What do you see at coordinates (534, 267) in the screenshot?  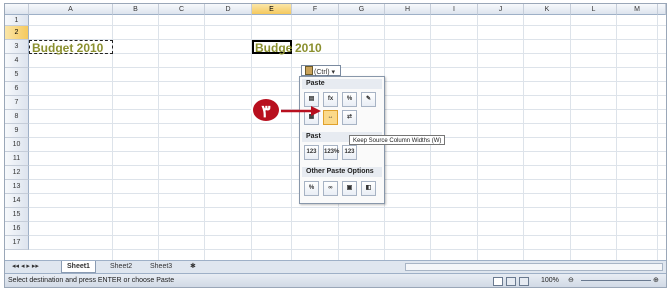 I see `horizontal-scrollbar` at bounding box center [534, 267].